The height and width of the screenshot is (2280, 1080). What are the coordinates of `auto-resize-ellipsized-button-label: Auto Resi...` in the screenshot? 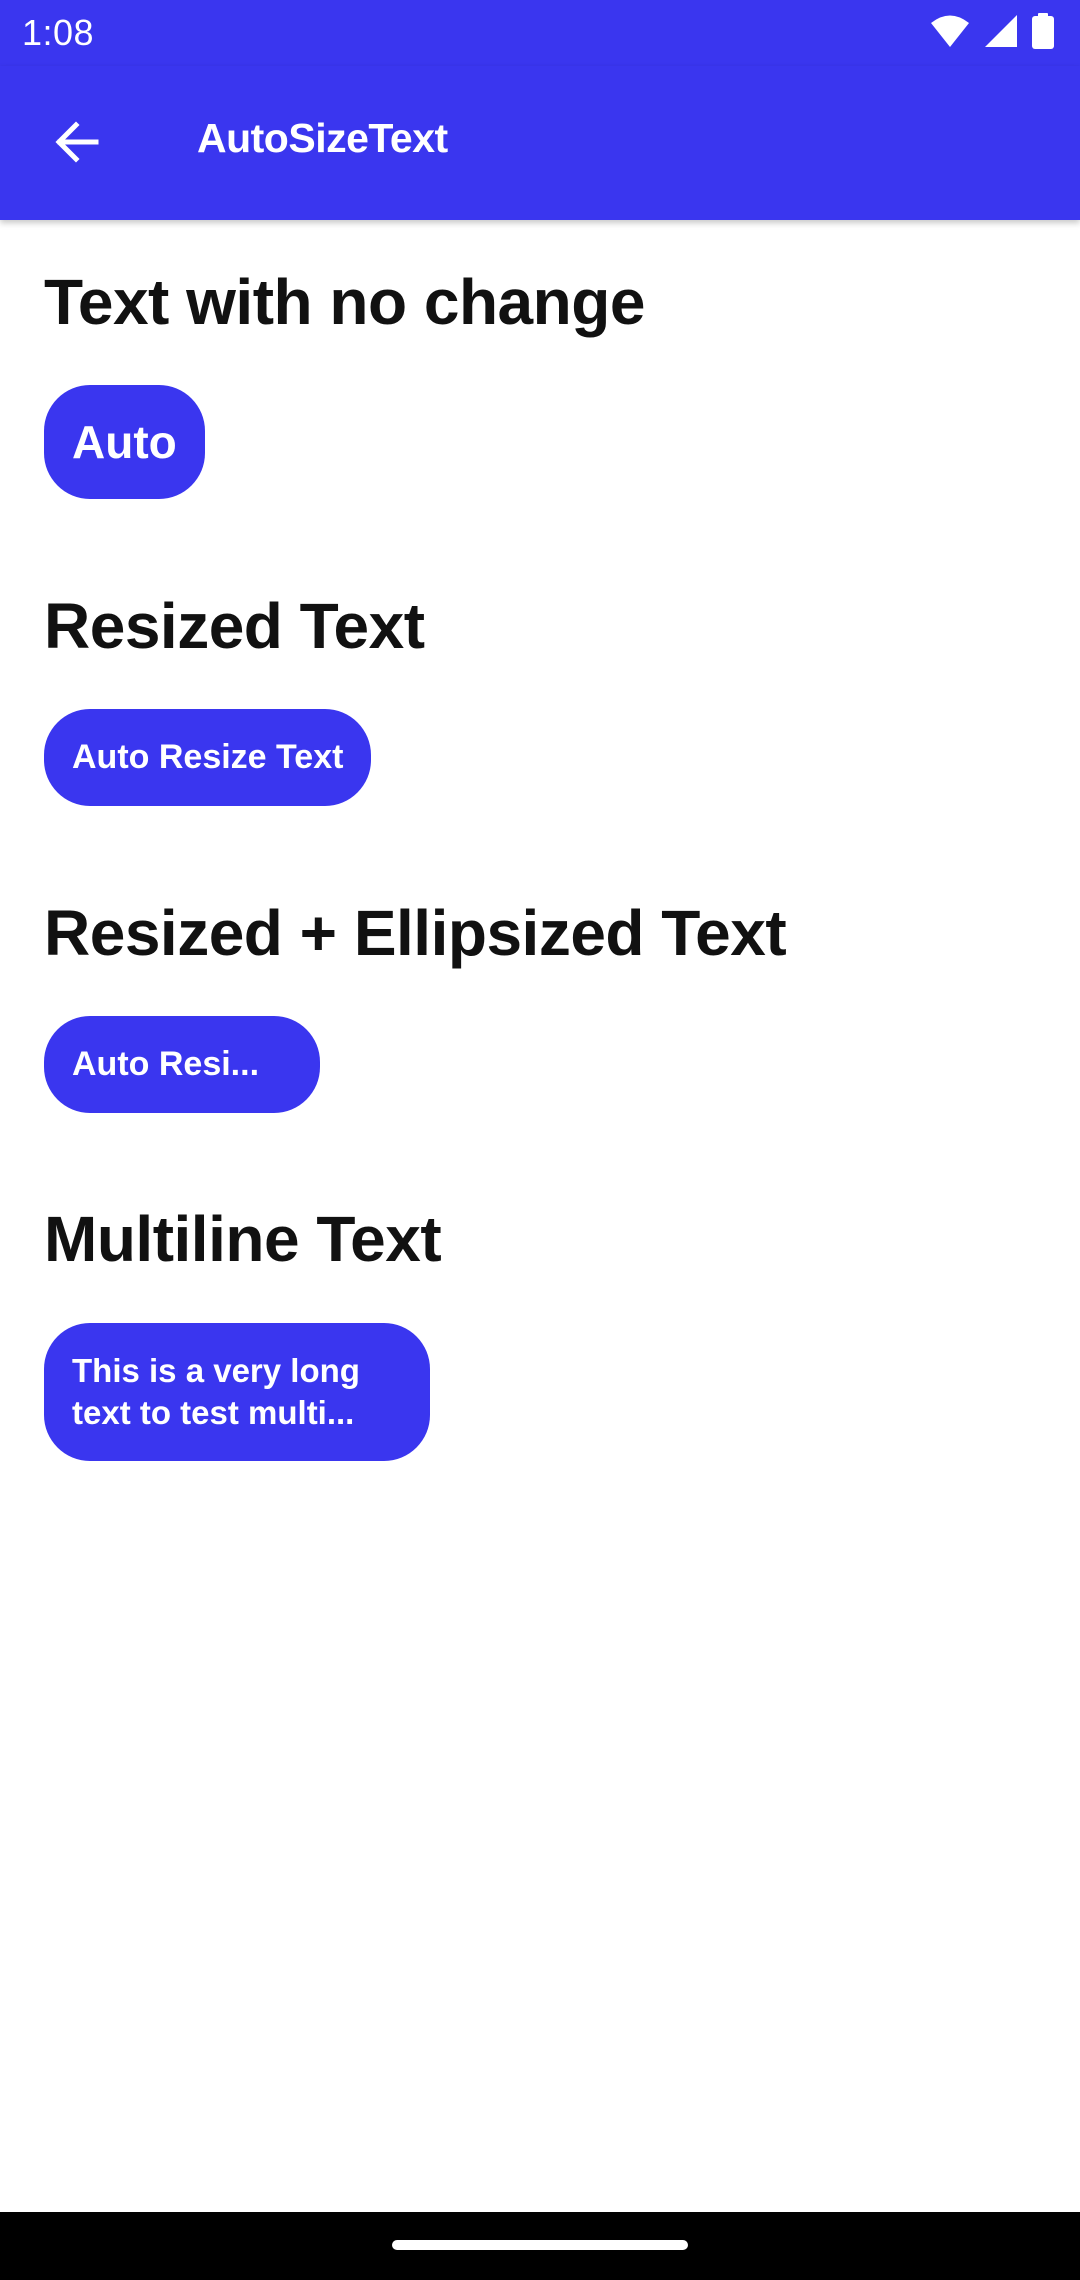 It's located at (166, 1064).